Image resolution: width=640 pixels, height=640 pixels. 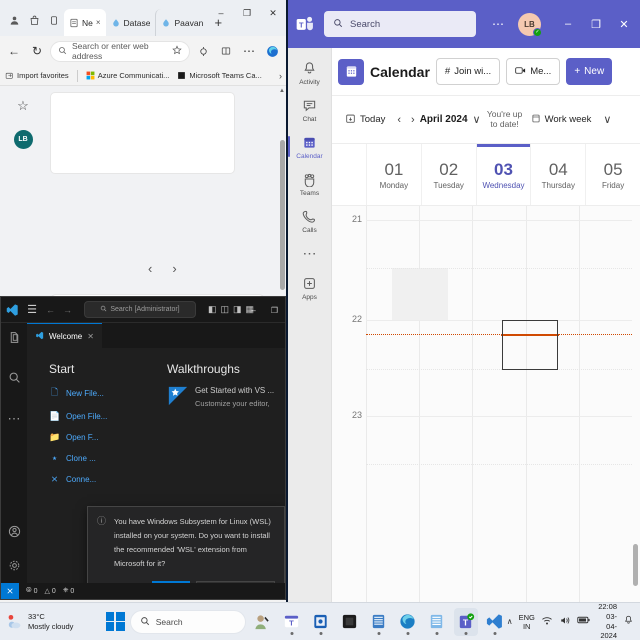 What do you see at coordinates (14, 567) in the screenshot?
I see `settings-gear-icon` at bounding box center [14, 567].